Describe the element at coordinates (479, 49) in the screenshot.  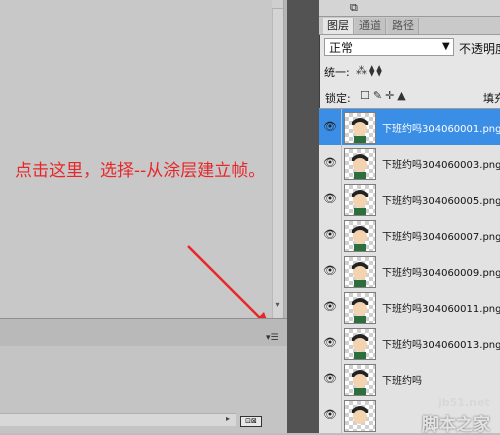
I see `opacity-label: 不透明度` at that location.